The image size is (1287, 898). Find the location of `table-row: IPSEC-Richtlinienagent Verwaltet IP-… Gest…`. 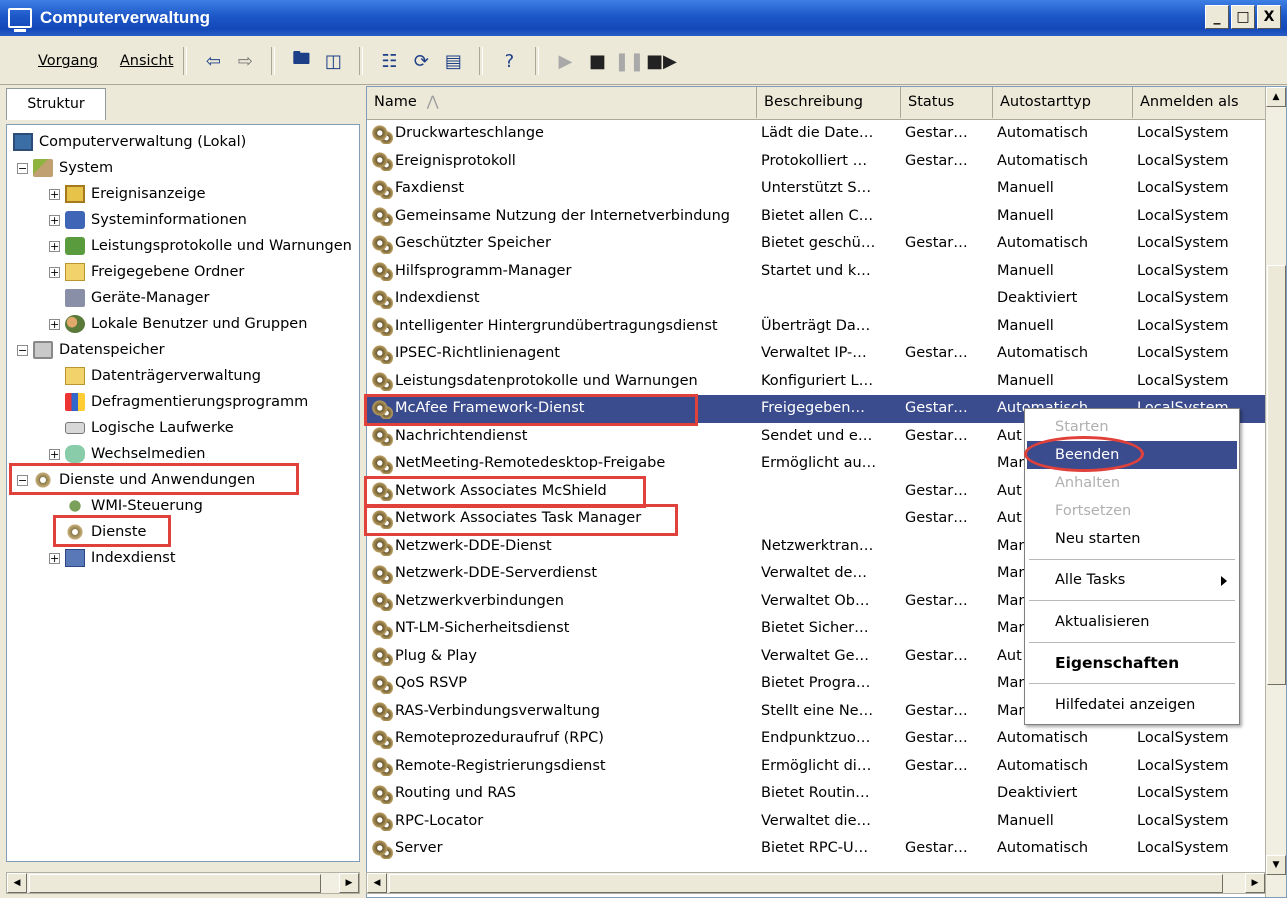

table-row: IPSEC-Richtlinienagent Verwaltet IP-… Gest… is located at coordinates (817, 354).